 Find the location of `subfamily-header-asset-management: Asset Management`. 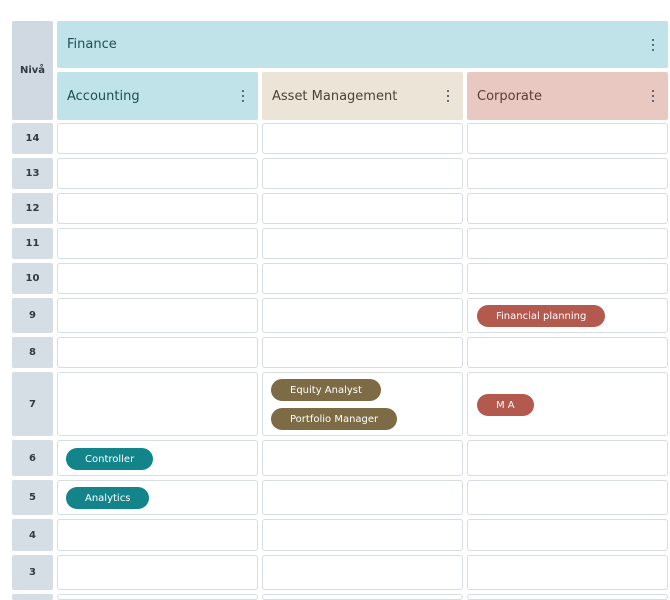

subfamily-header-asset-management: Asset Management is located at coordinates (362, 96).